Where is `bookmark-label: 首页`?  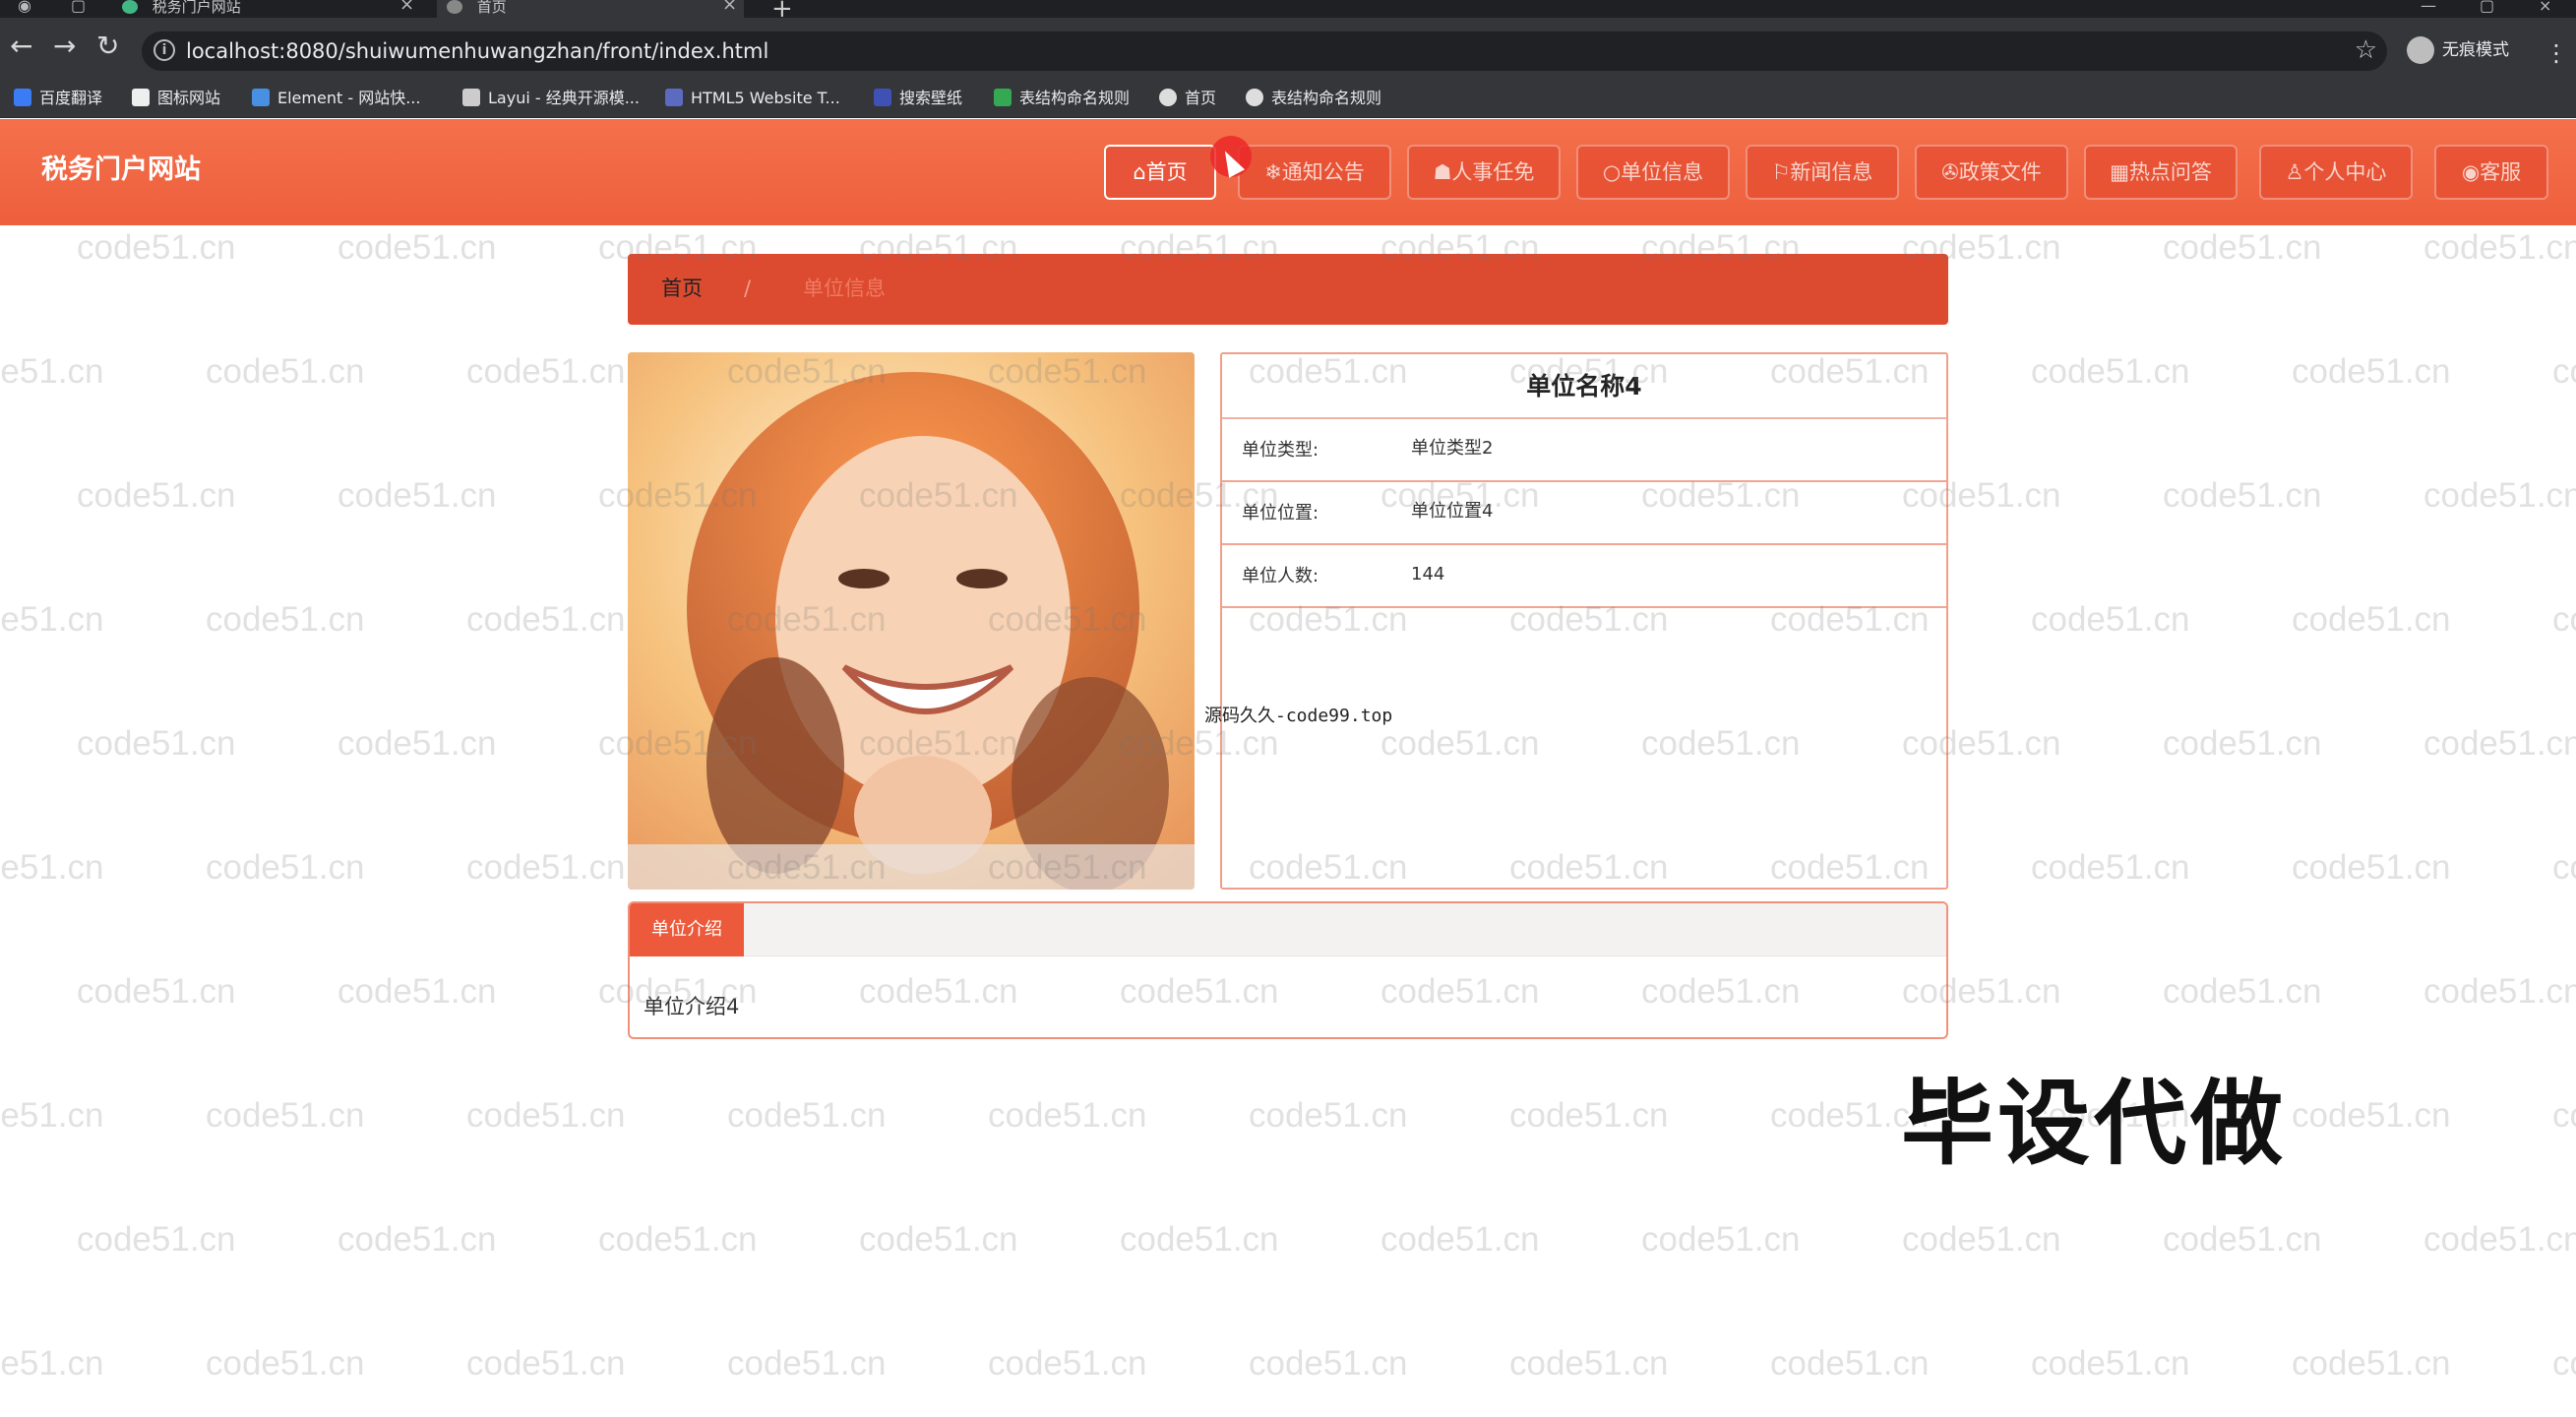 bookmark-label: 首页 is located at coordinates (1201, 98).